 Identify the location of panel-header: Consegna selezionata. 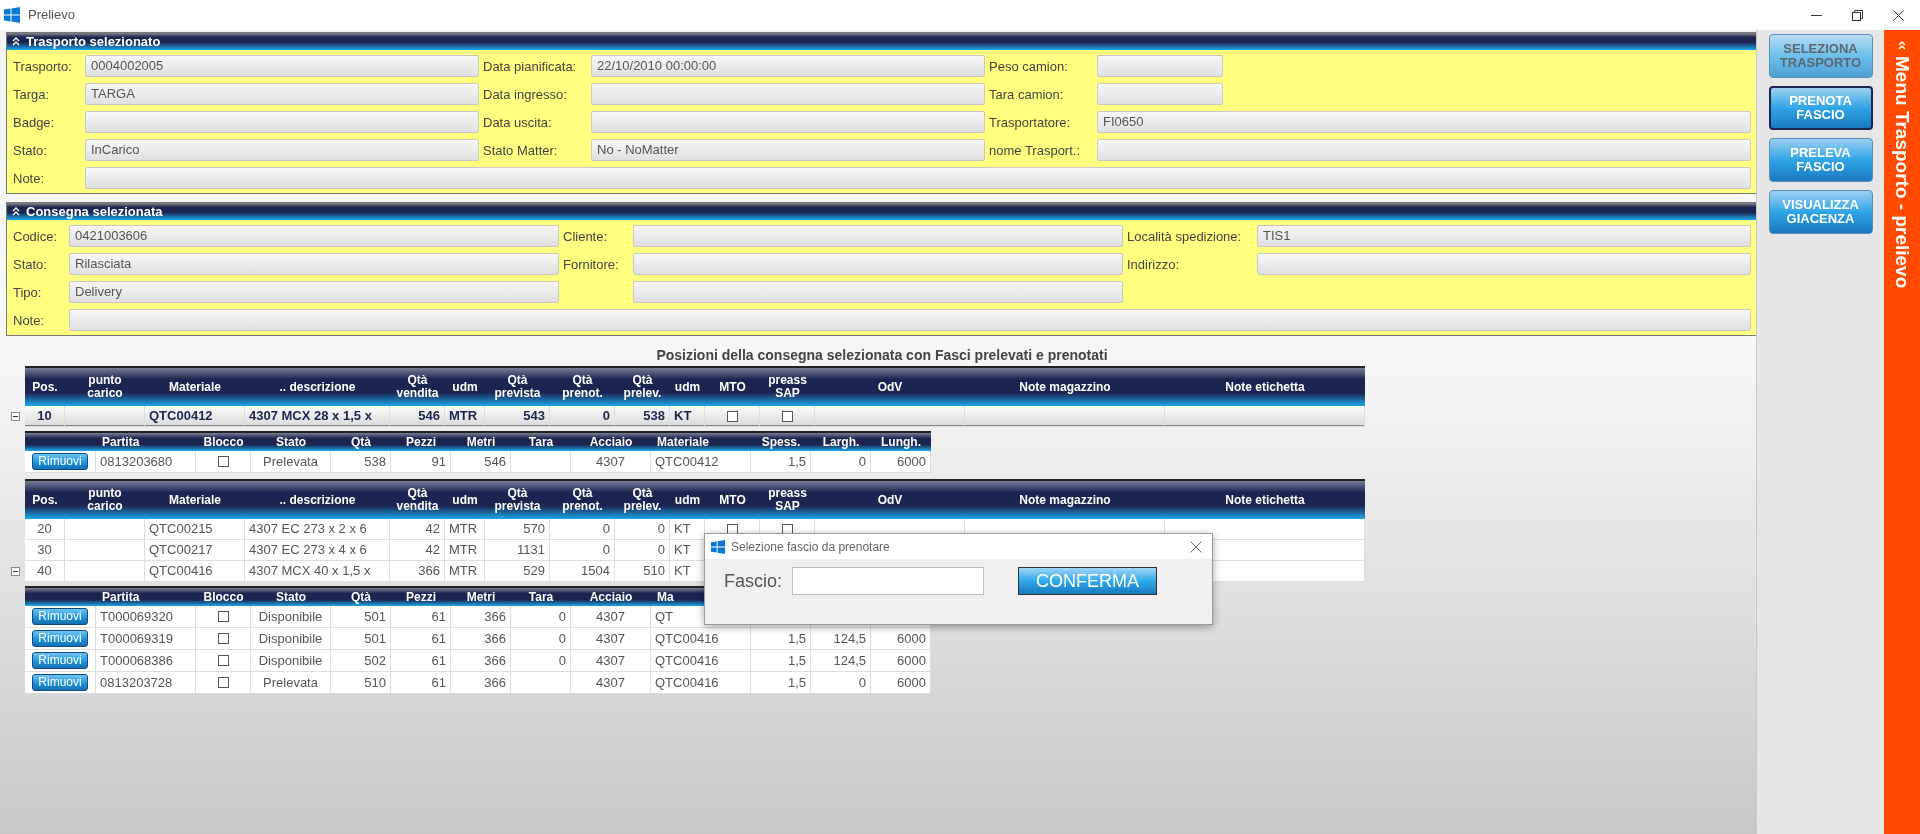
(882, 211).